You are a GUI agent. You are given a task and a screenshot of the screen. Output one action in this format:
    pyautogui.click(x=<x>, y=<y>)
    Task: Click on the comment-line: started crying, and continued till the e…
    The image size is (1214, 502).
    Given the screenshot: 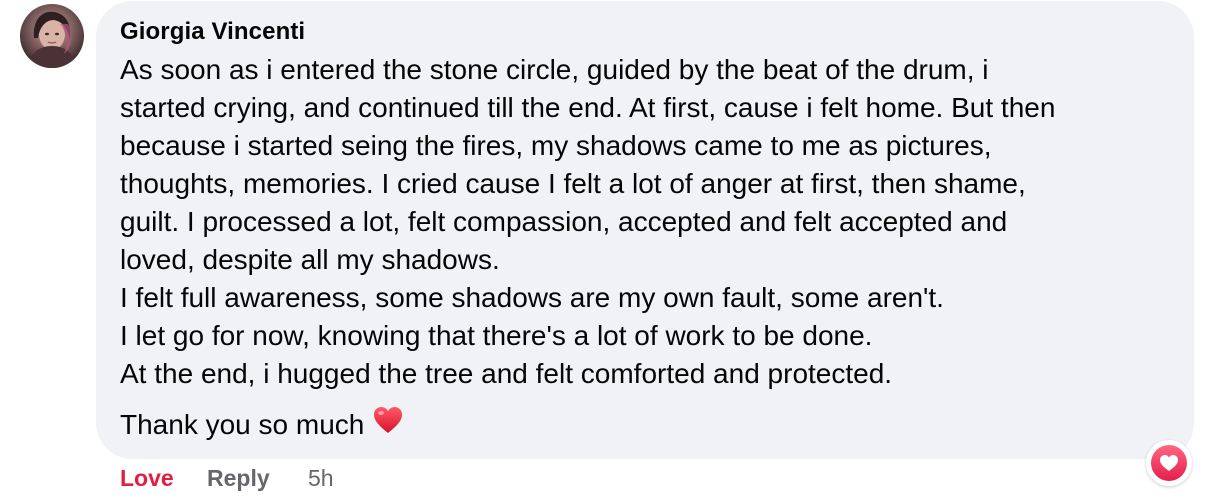 What is the action you would take?
    pyautogui.click(x=588, y=107)
    